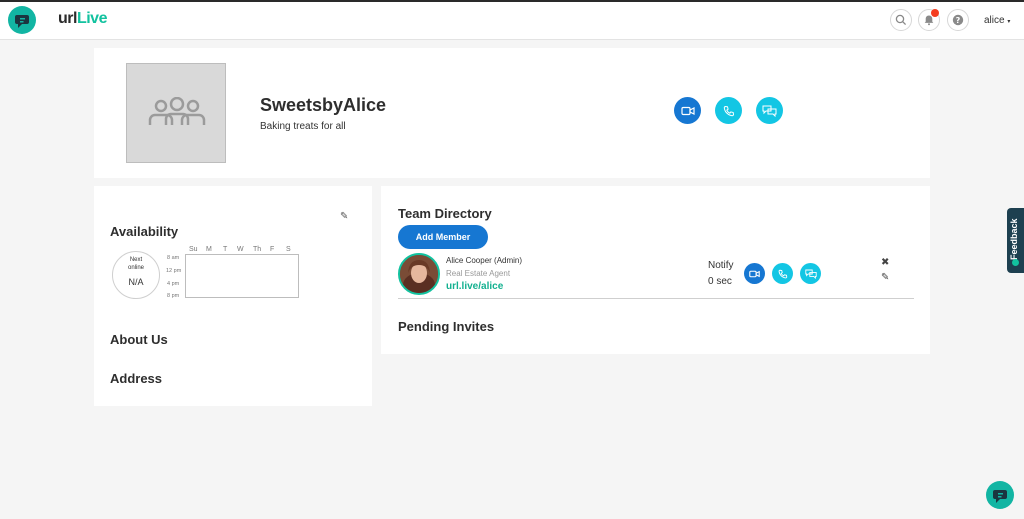 This screenshot has width=1024, height=519. I want to click on top-nav: urlLive ? alice ▾, so click(512, 20).